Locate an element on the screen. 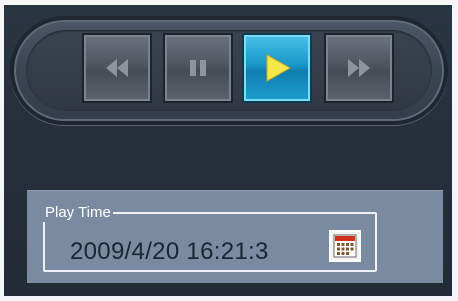 This screenshot has height=301, width=458. rewind-icon is located at coordinates (117, 68).